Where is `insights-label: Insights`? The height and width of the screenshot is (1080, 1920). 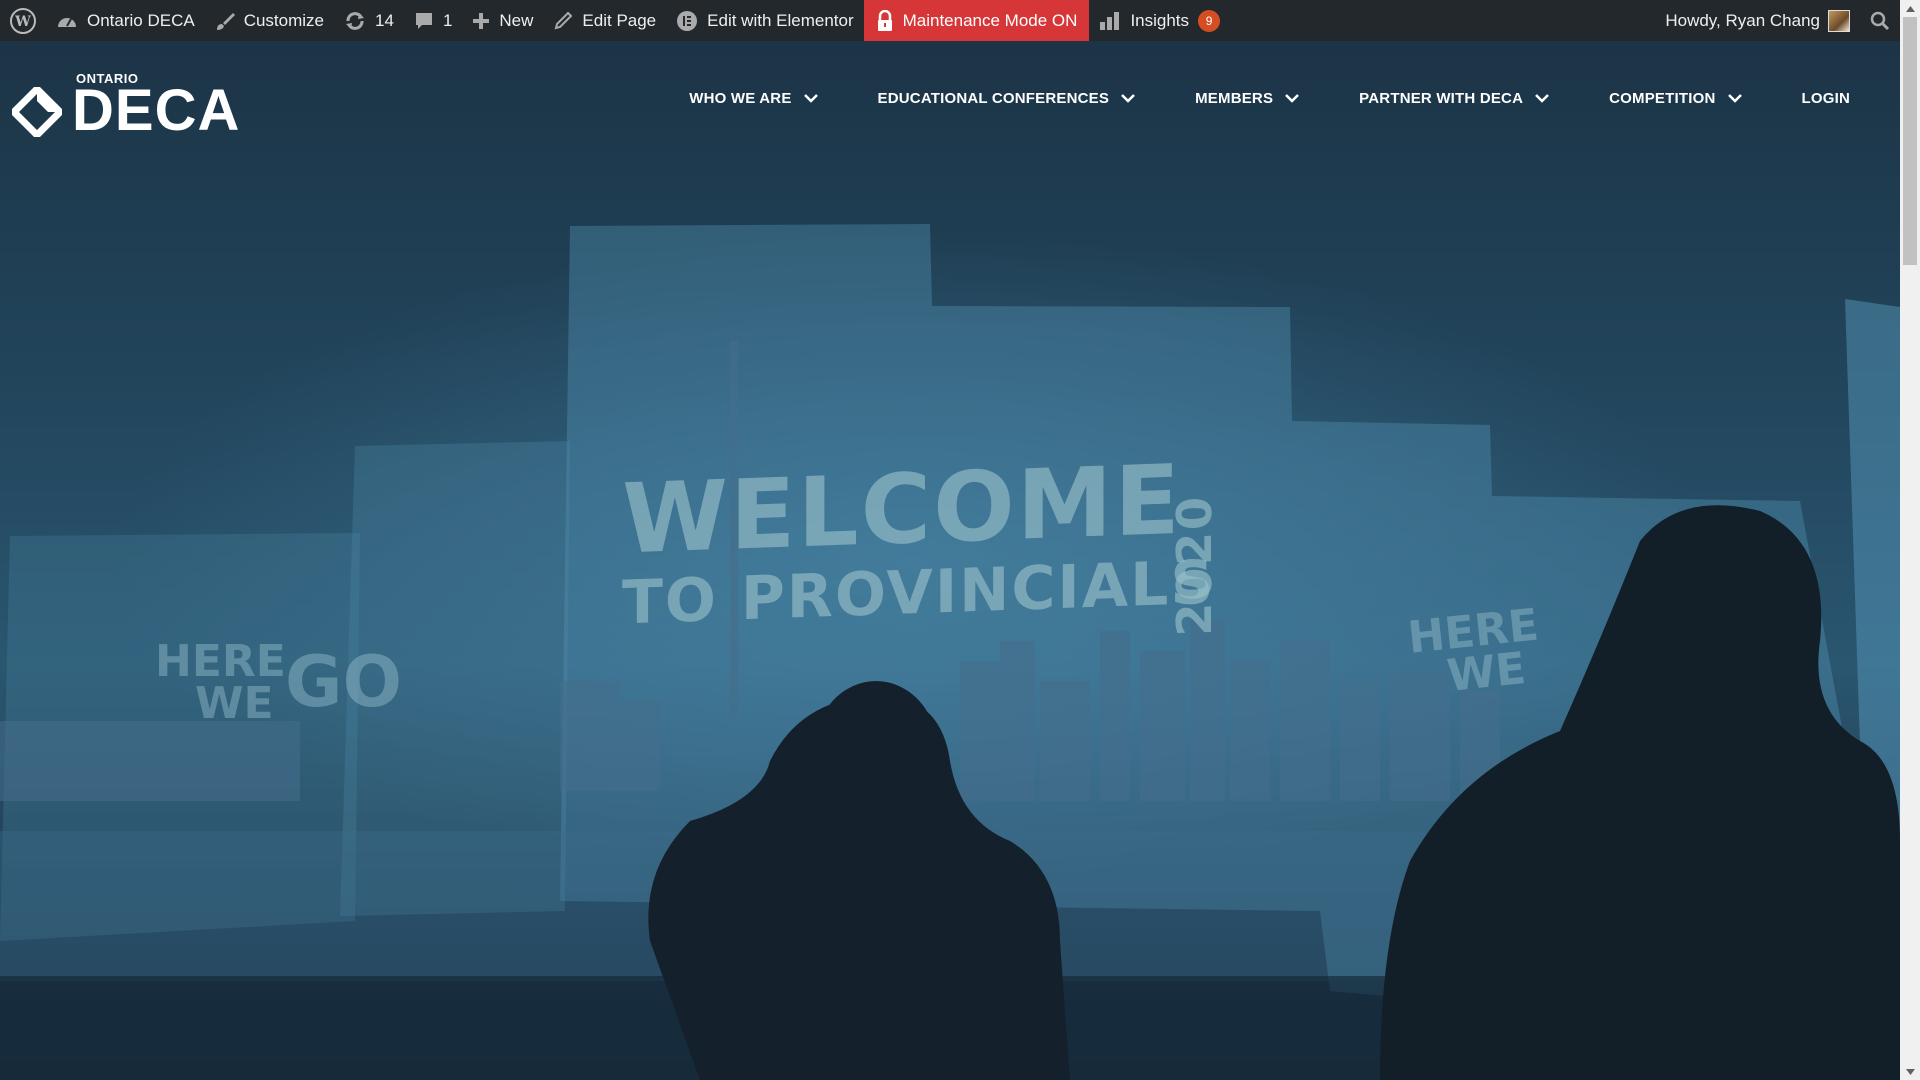
insights-label: Insights is located at coordinates (1160, 20).